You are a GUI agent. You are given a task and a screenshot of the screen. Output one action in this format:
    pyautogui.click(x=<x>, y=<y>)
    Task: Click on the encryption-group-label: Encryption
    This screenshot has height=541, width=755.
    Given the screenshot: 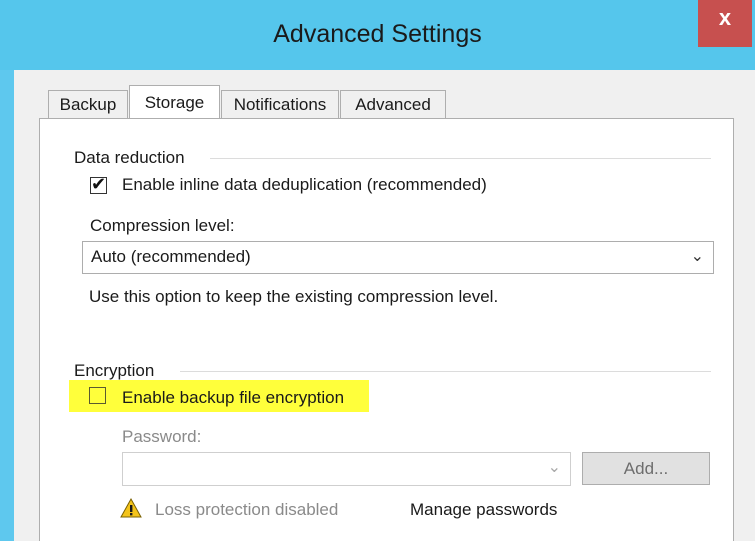 What is the action you would take?
    pyautogui.click(x=114, y=370)
    